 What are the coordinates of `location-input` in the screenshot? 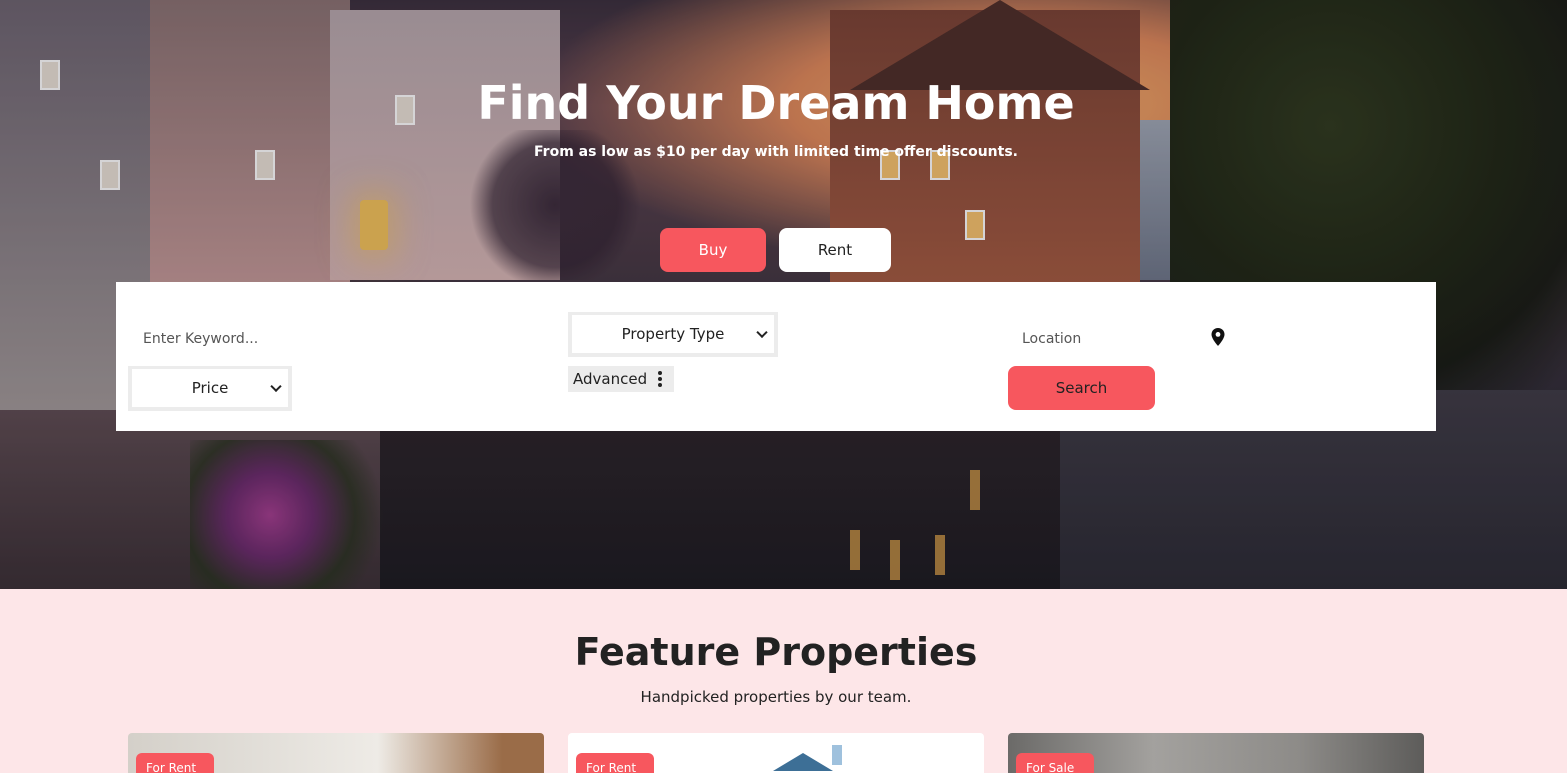 It's located at (1109, 339).